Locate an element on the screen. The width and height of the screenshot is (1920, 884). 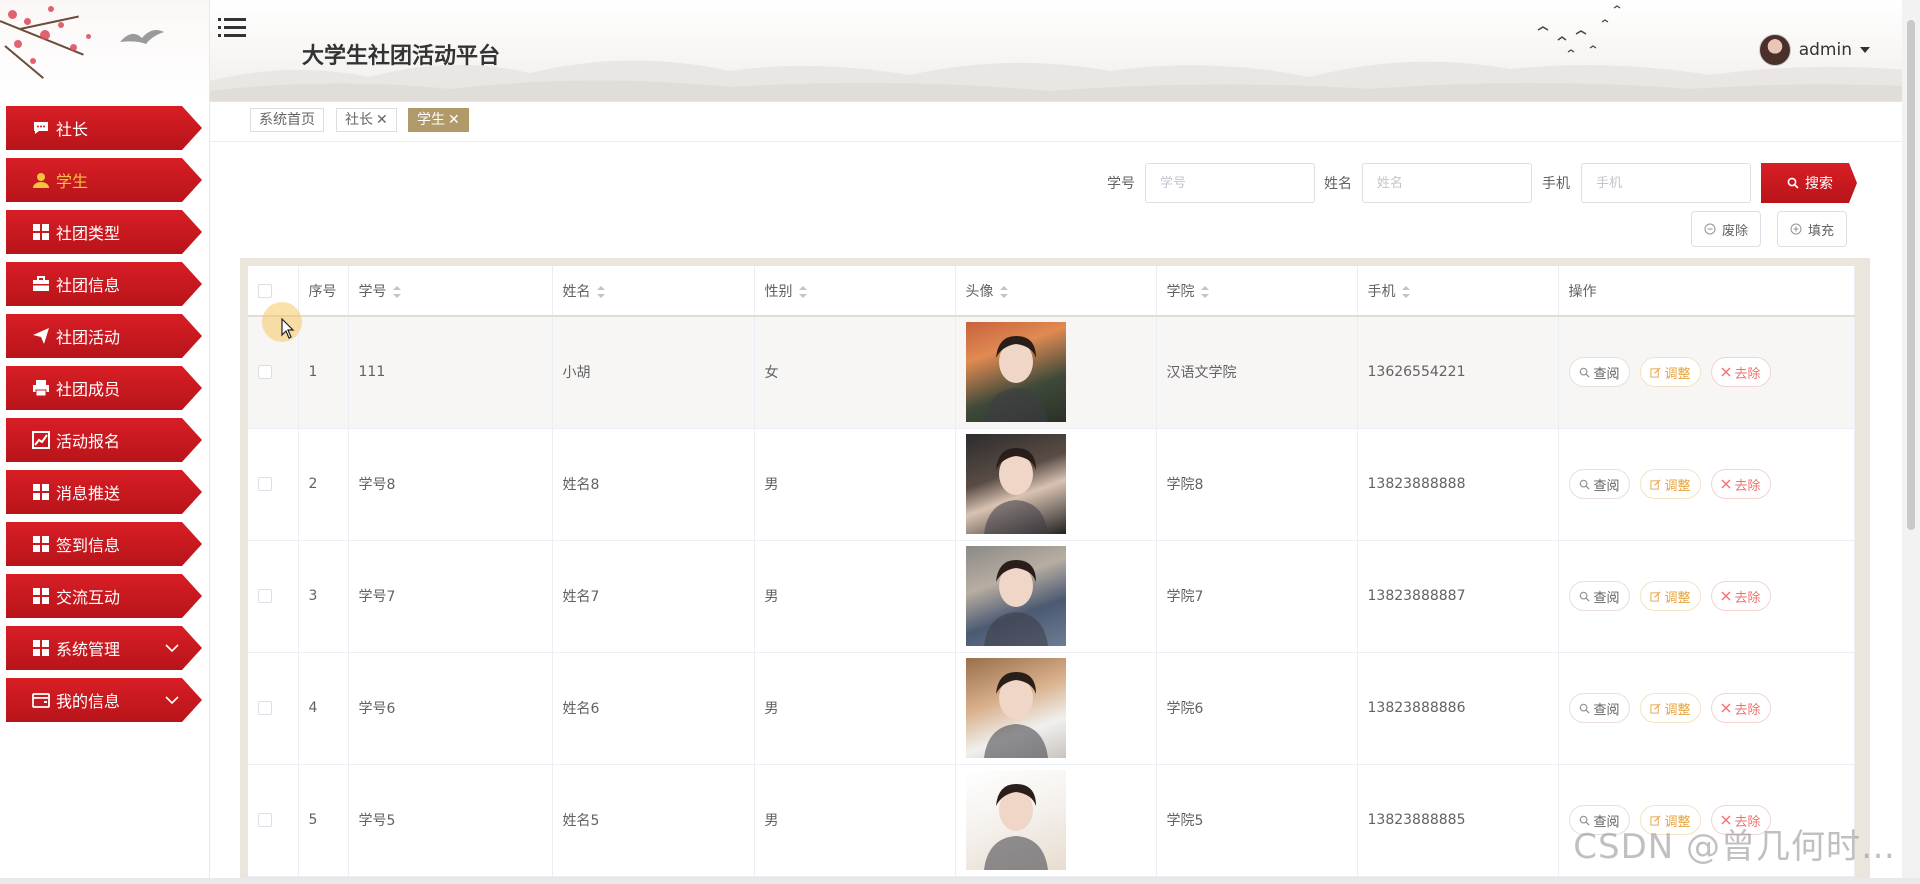
briefcase-icon is located at coordinates (41, 283).